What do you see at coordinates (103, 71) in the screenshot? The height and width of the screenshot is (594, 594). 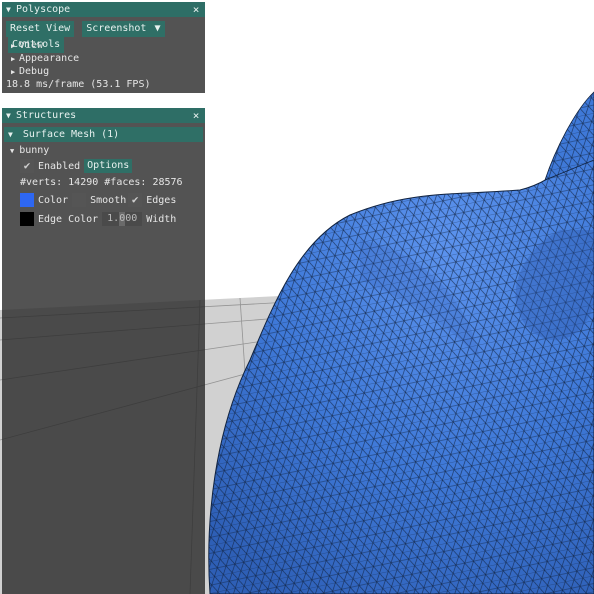 I see `menu-item-debug: ▶ Debug` at bounding box center [103, 71].